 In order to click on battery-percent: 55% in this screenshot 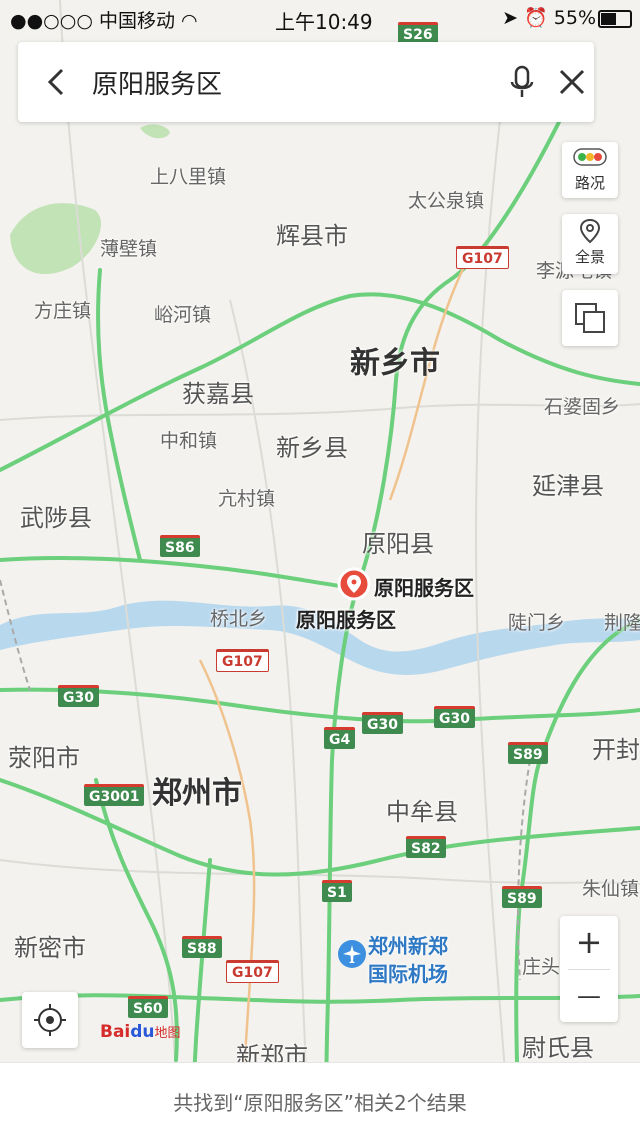, I will do `click(574, 18)`.